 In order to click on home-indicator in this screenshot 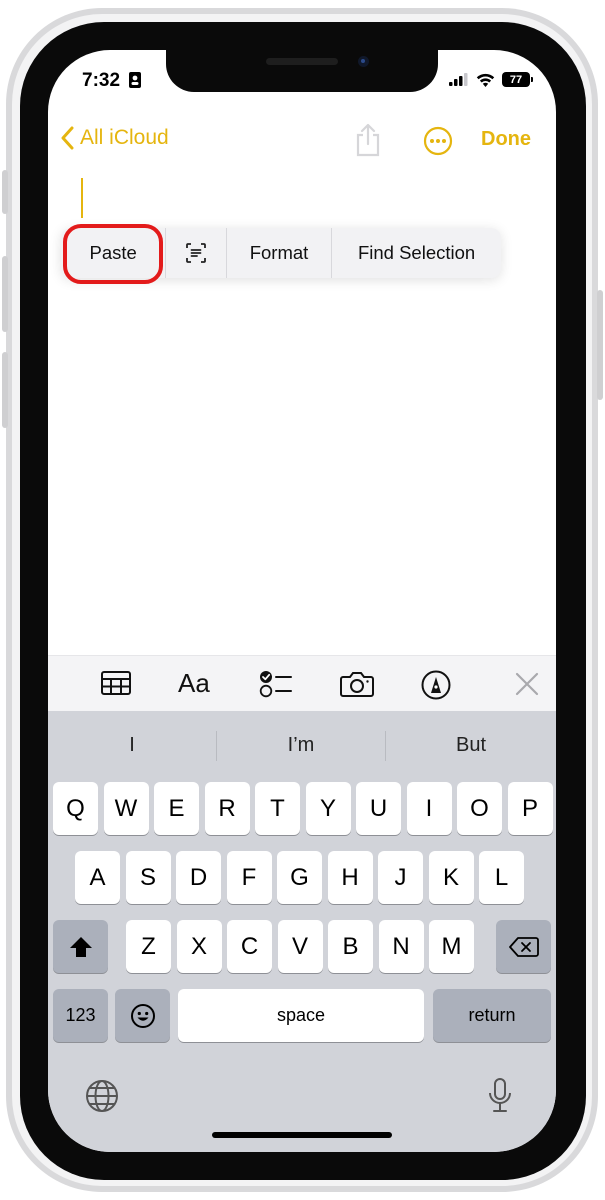, I will do `click(302, 1135)`.